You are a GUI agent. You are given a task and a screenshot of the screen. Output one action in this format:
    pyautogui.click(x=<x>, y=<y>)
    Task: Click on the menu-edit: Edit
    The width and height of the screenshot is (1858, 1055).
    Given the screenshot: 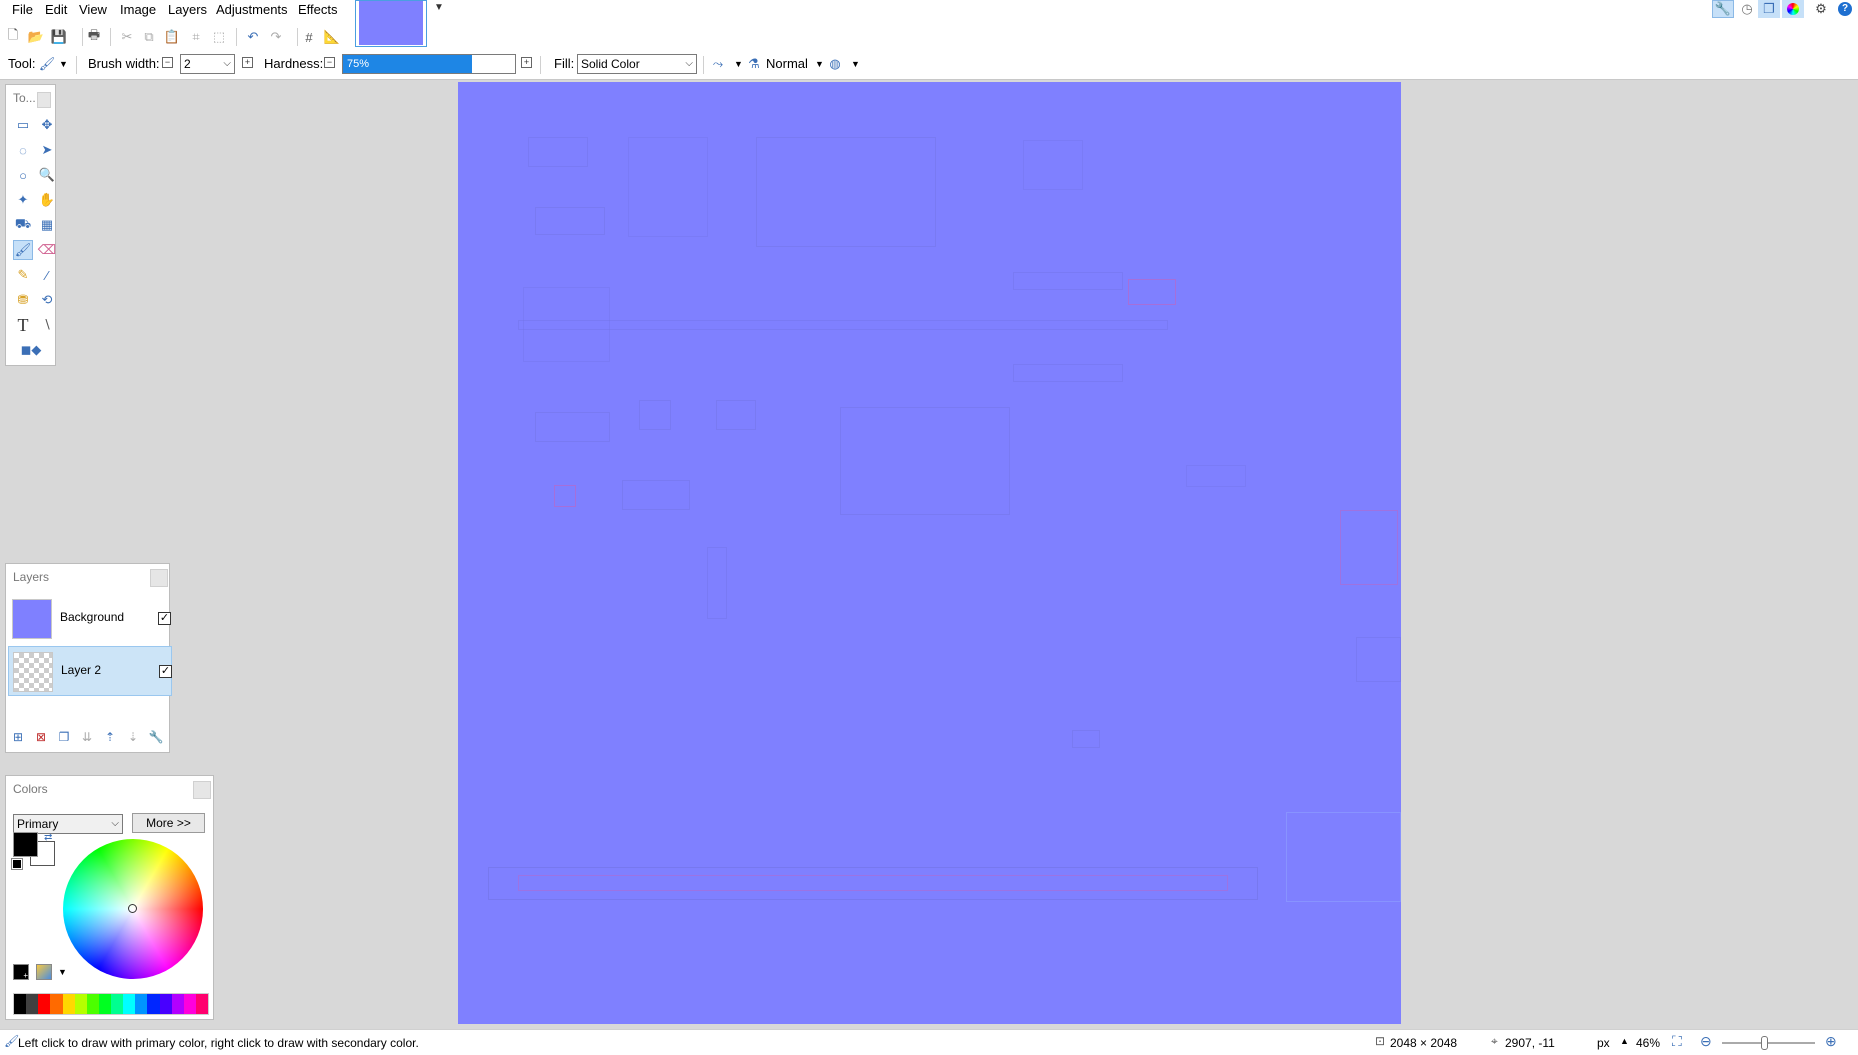 What is the action you would take?
    pyautogui.click(x=56, y=10)
    